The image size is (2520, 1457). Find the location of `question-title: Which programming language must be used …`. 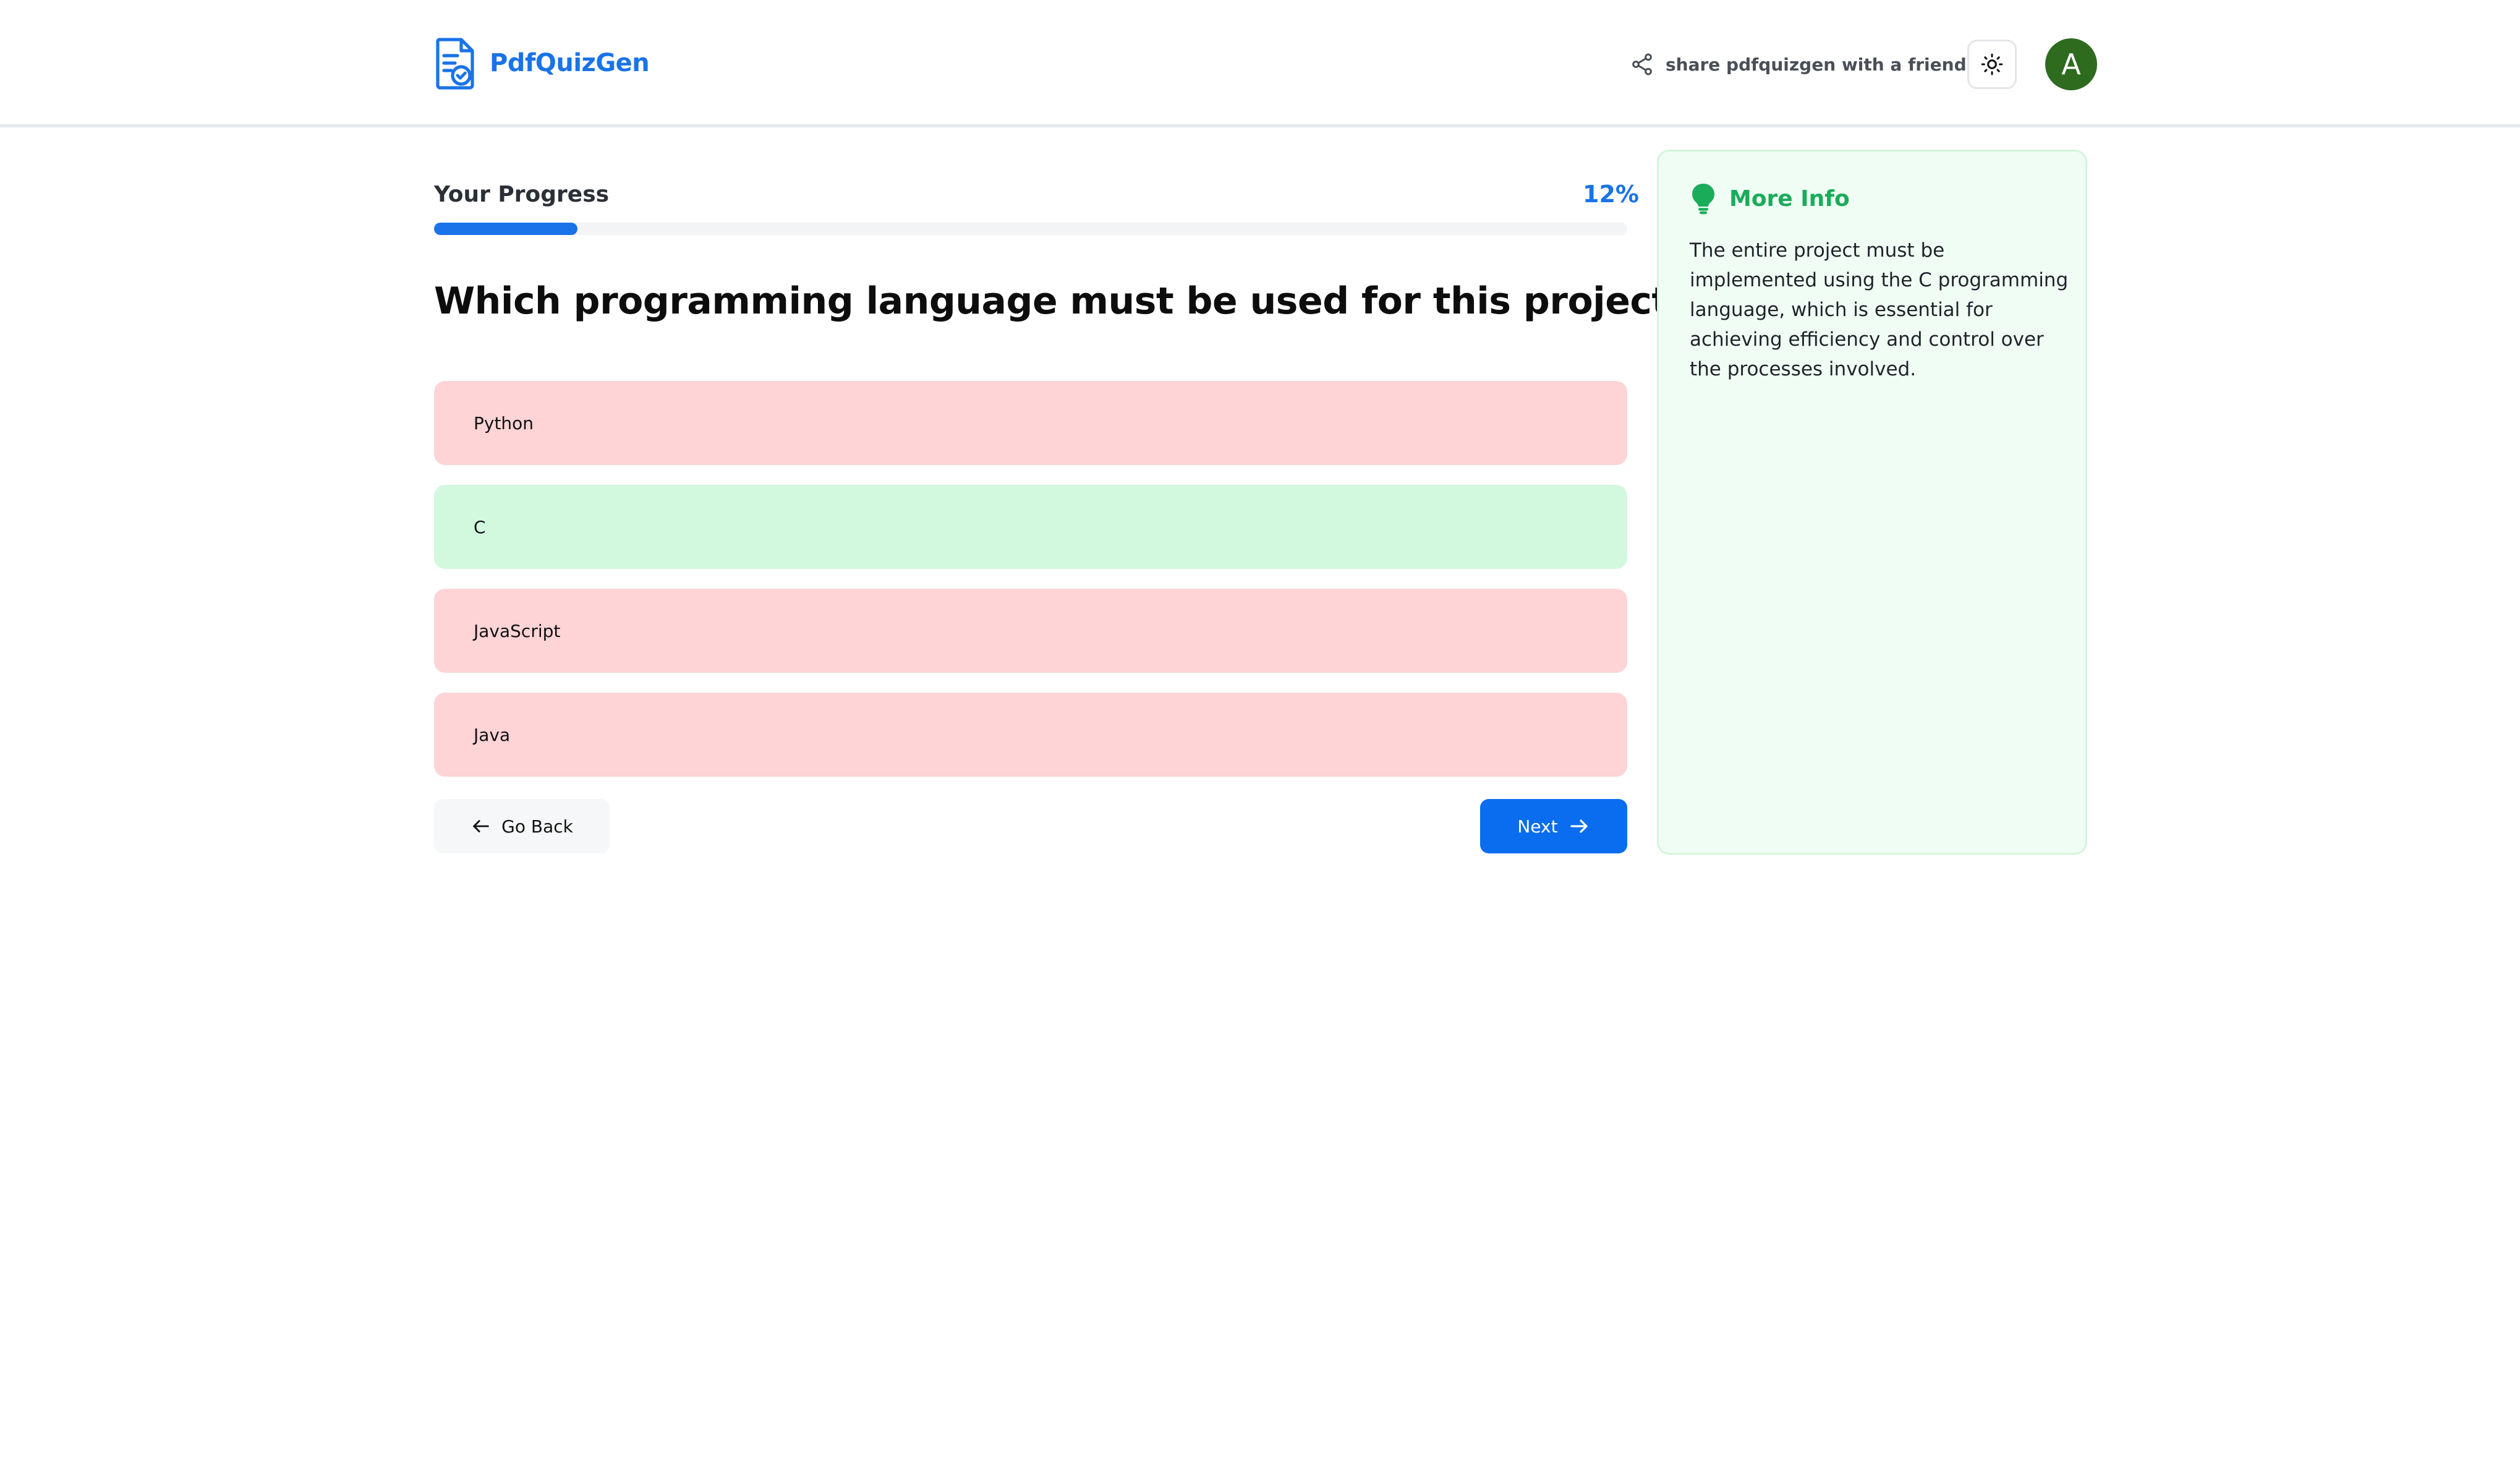

question-title: Which programming language must be used … is located at coordinates (1062, 301).